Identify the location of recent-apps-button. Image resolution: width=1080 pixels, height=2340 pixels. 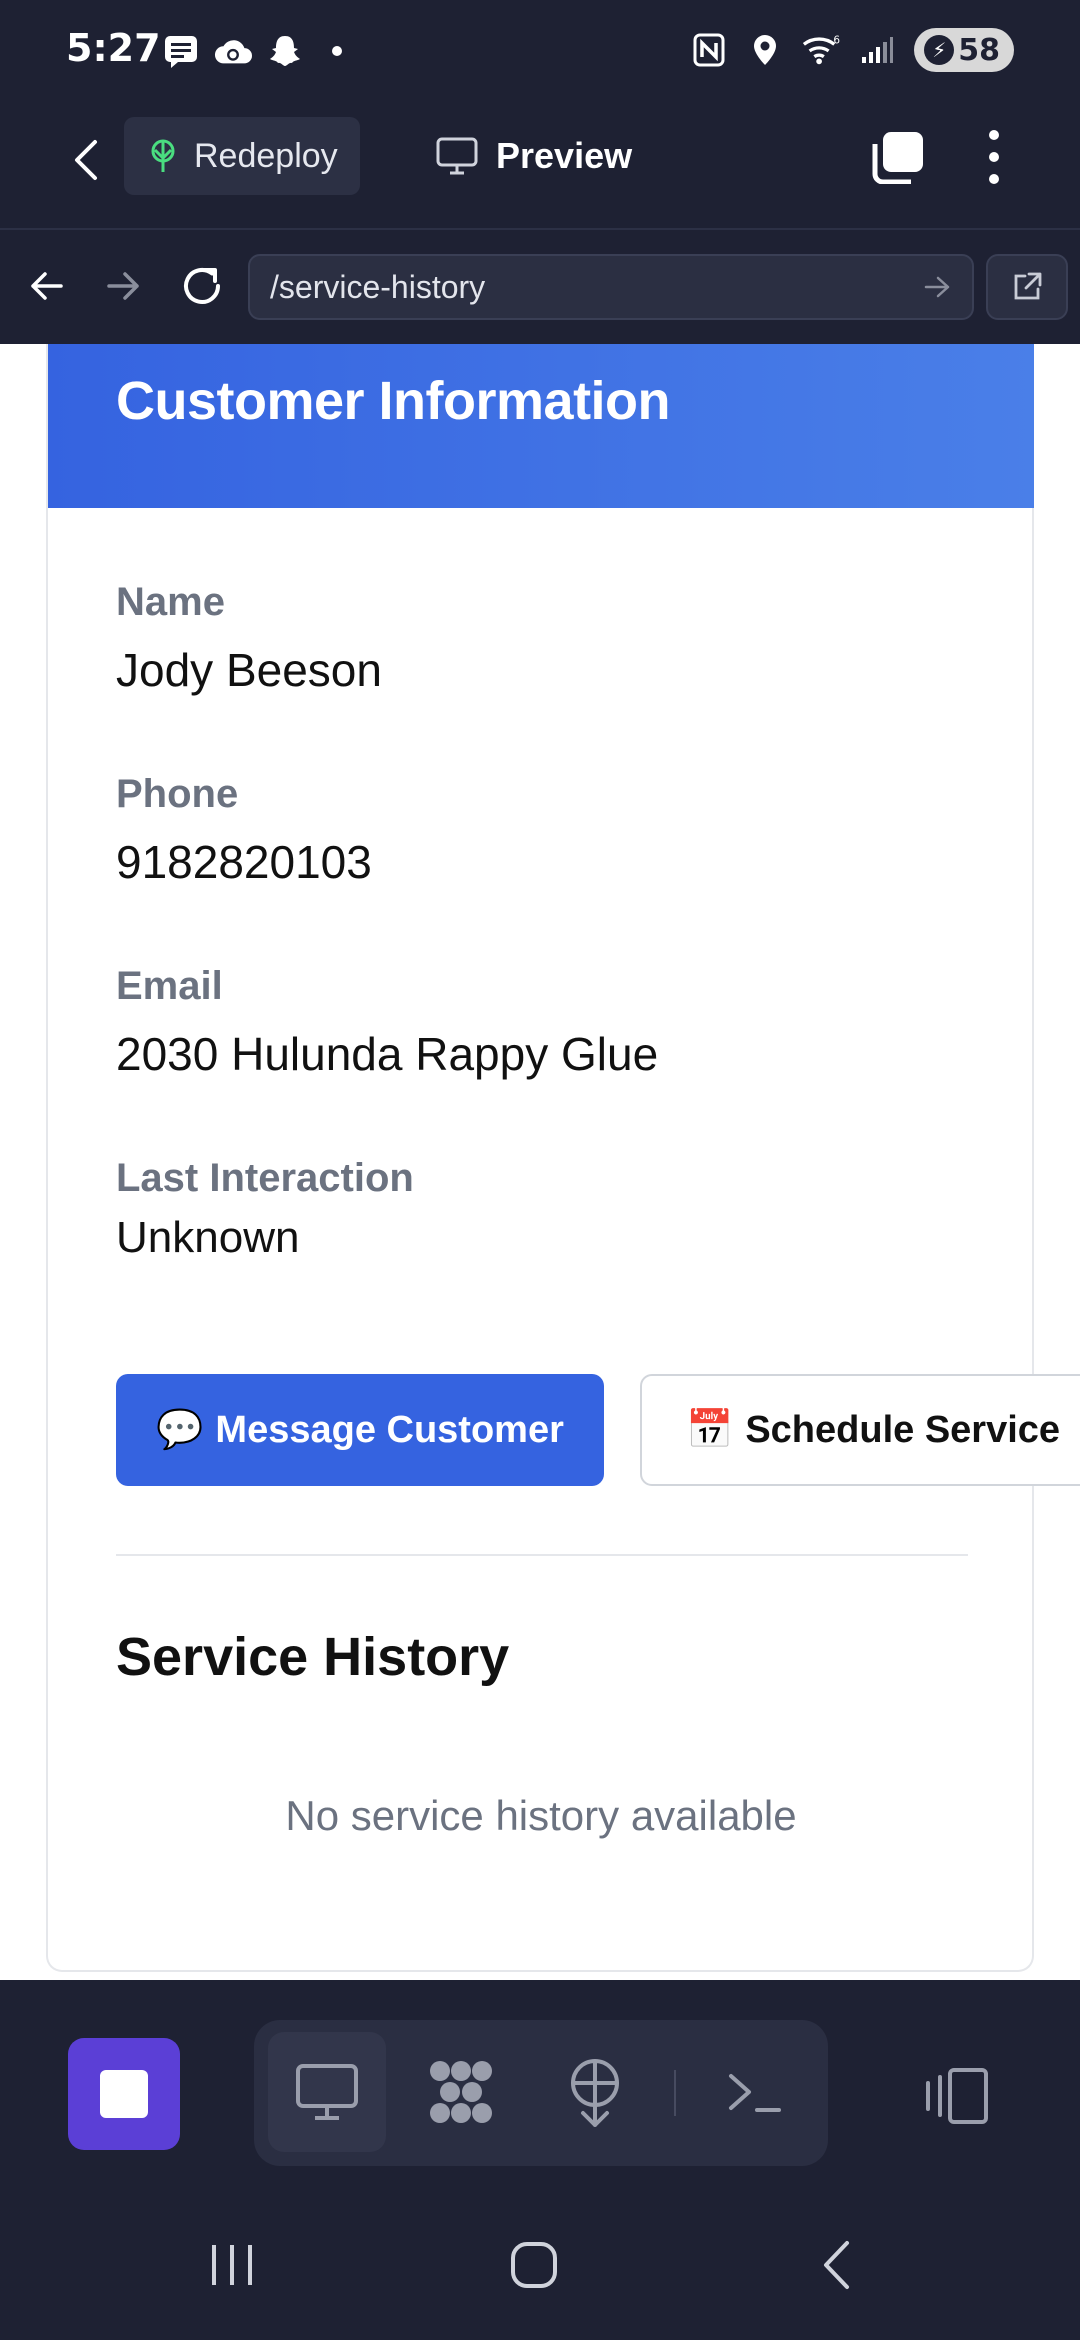
(232, 2265).